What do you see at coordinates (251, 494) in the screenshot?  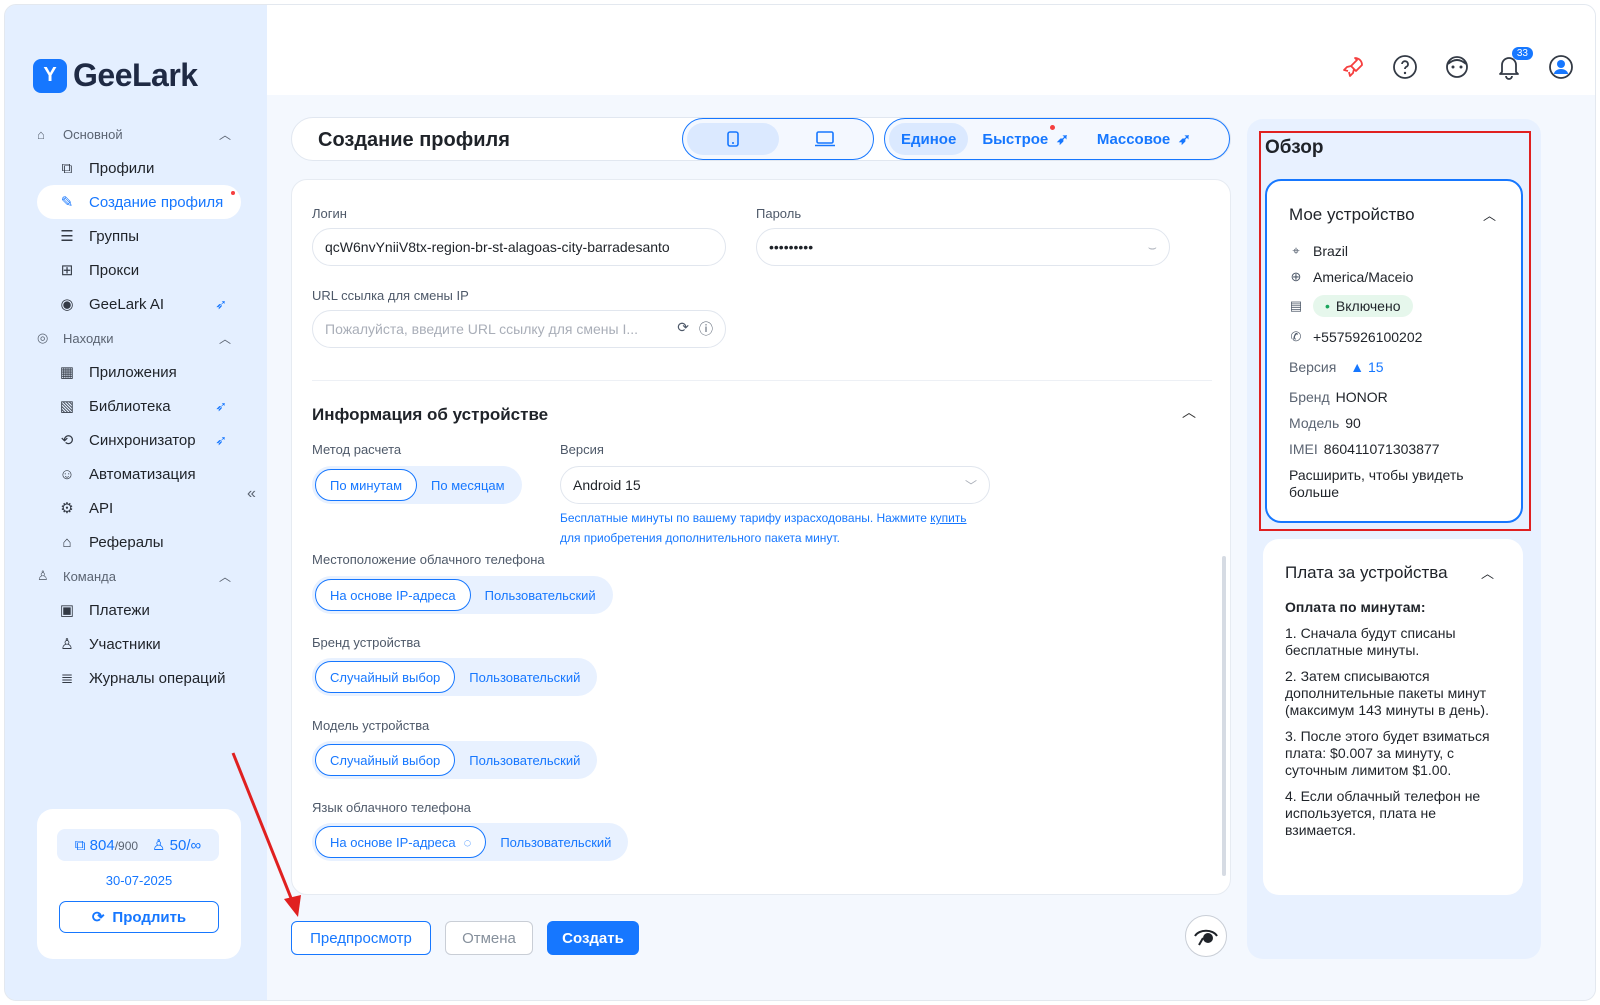 I see `collapse-sidebar-icon: «` at bounding box center [251, 494].